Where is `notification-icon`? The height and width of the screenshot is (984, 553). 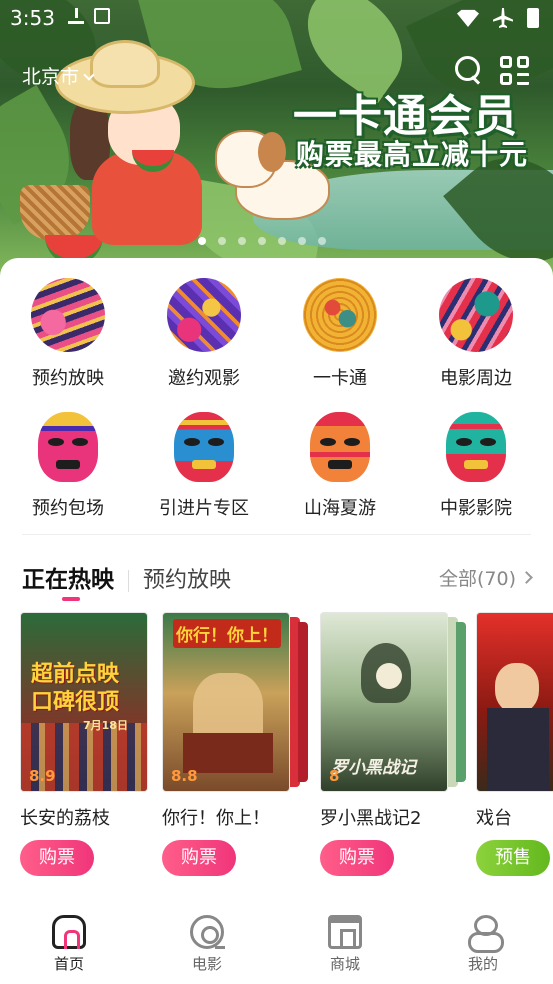 notification-icon is located at coordinates (102, 16).